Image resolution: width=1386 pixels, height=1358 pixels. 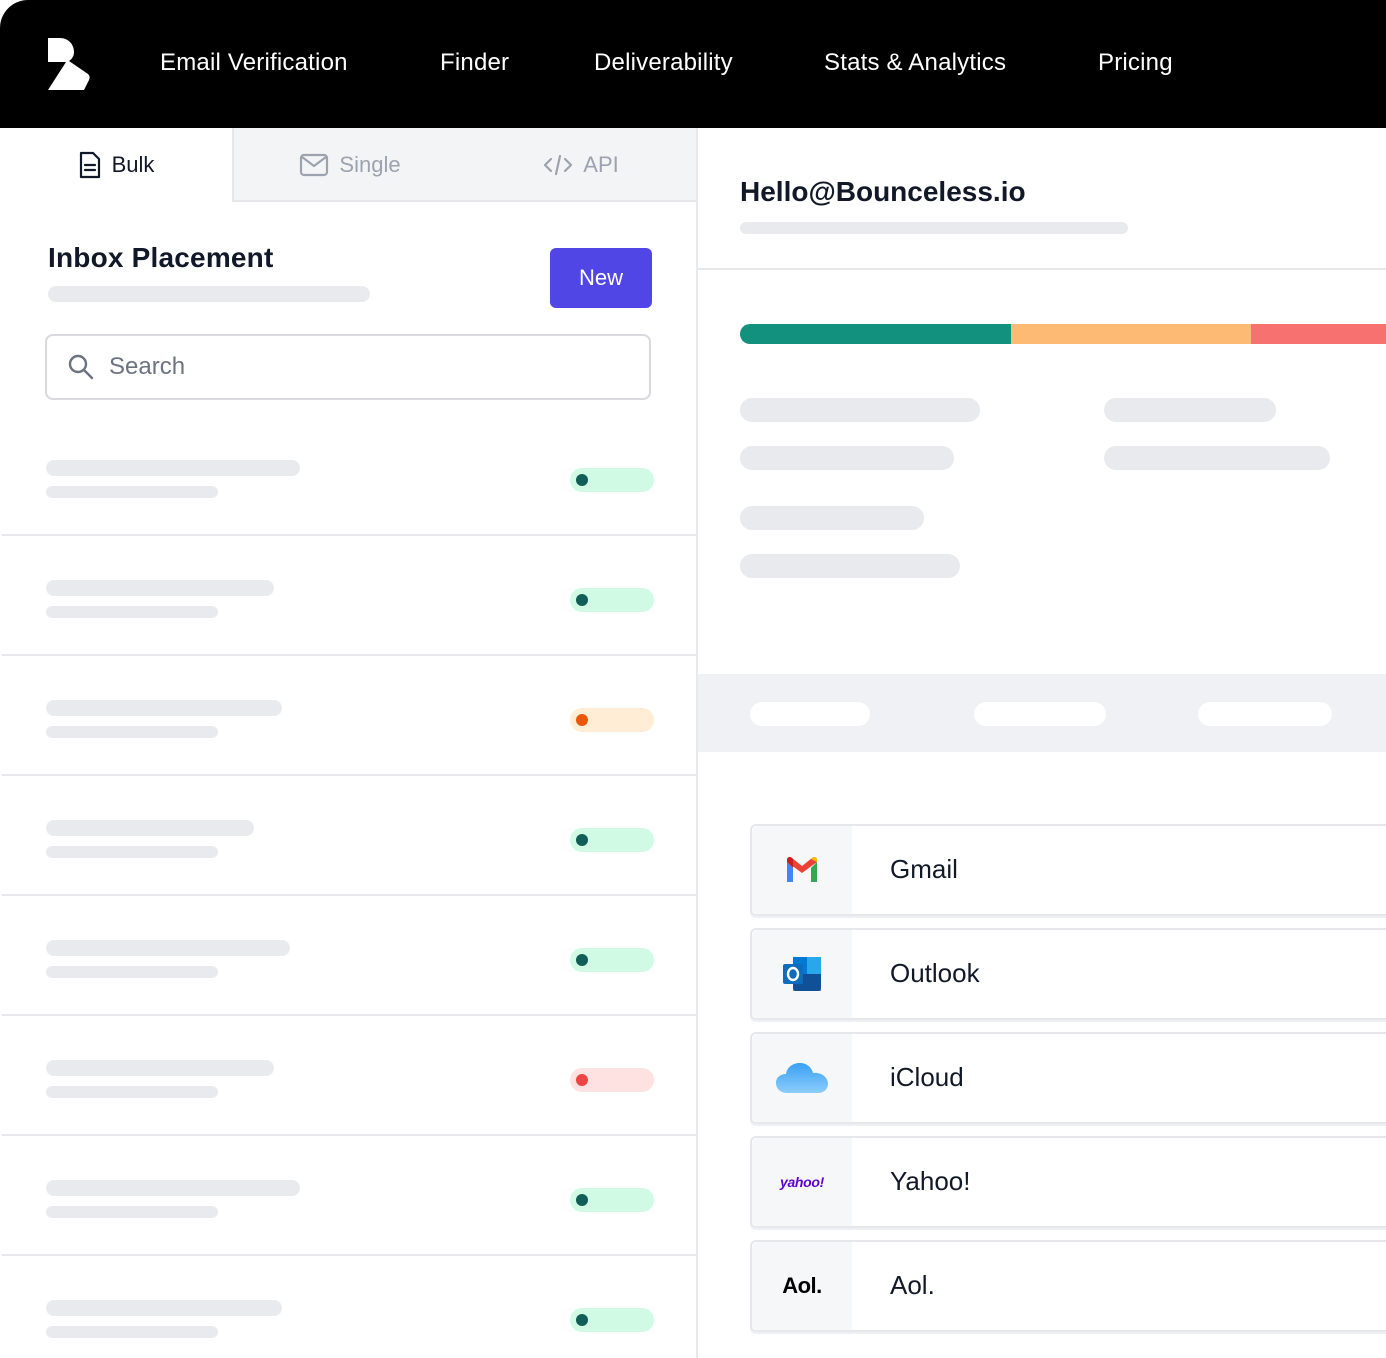 What do you see at coordinates (1068, 974) in the screenshot?
I see `provider-row-outlook: Outlook` at bounding box center [1068, 974].